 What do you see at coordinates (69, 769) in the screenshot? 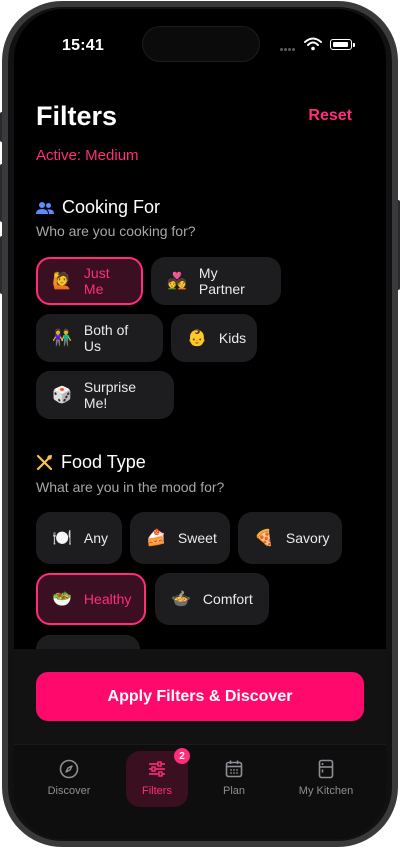
I see `compass-icon` at bounding box center [69, 769].